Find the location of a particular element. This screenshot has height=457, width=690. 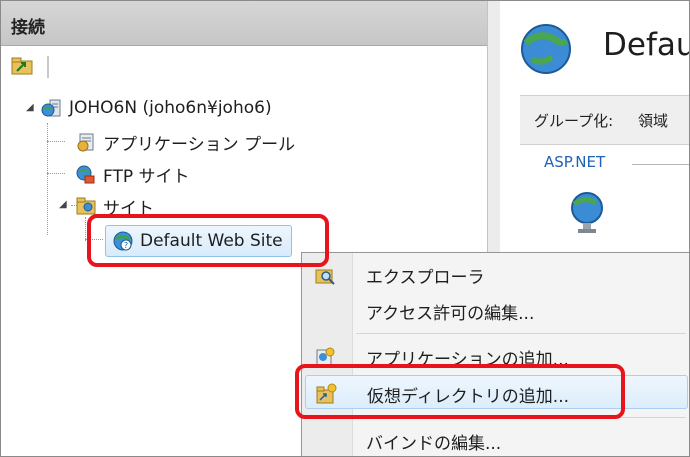

server-icon is located at coordinates (51, 108).